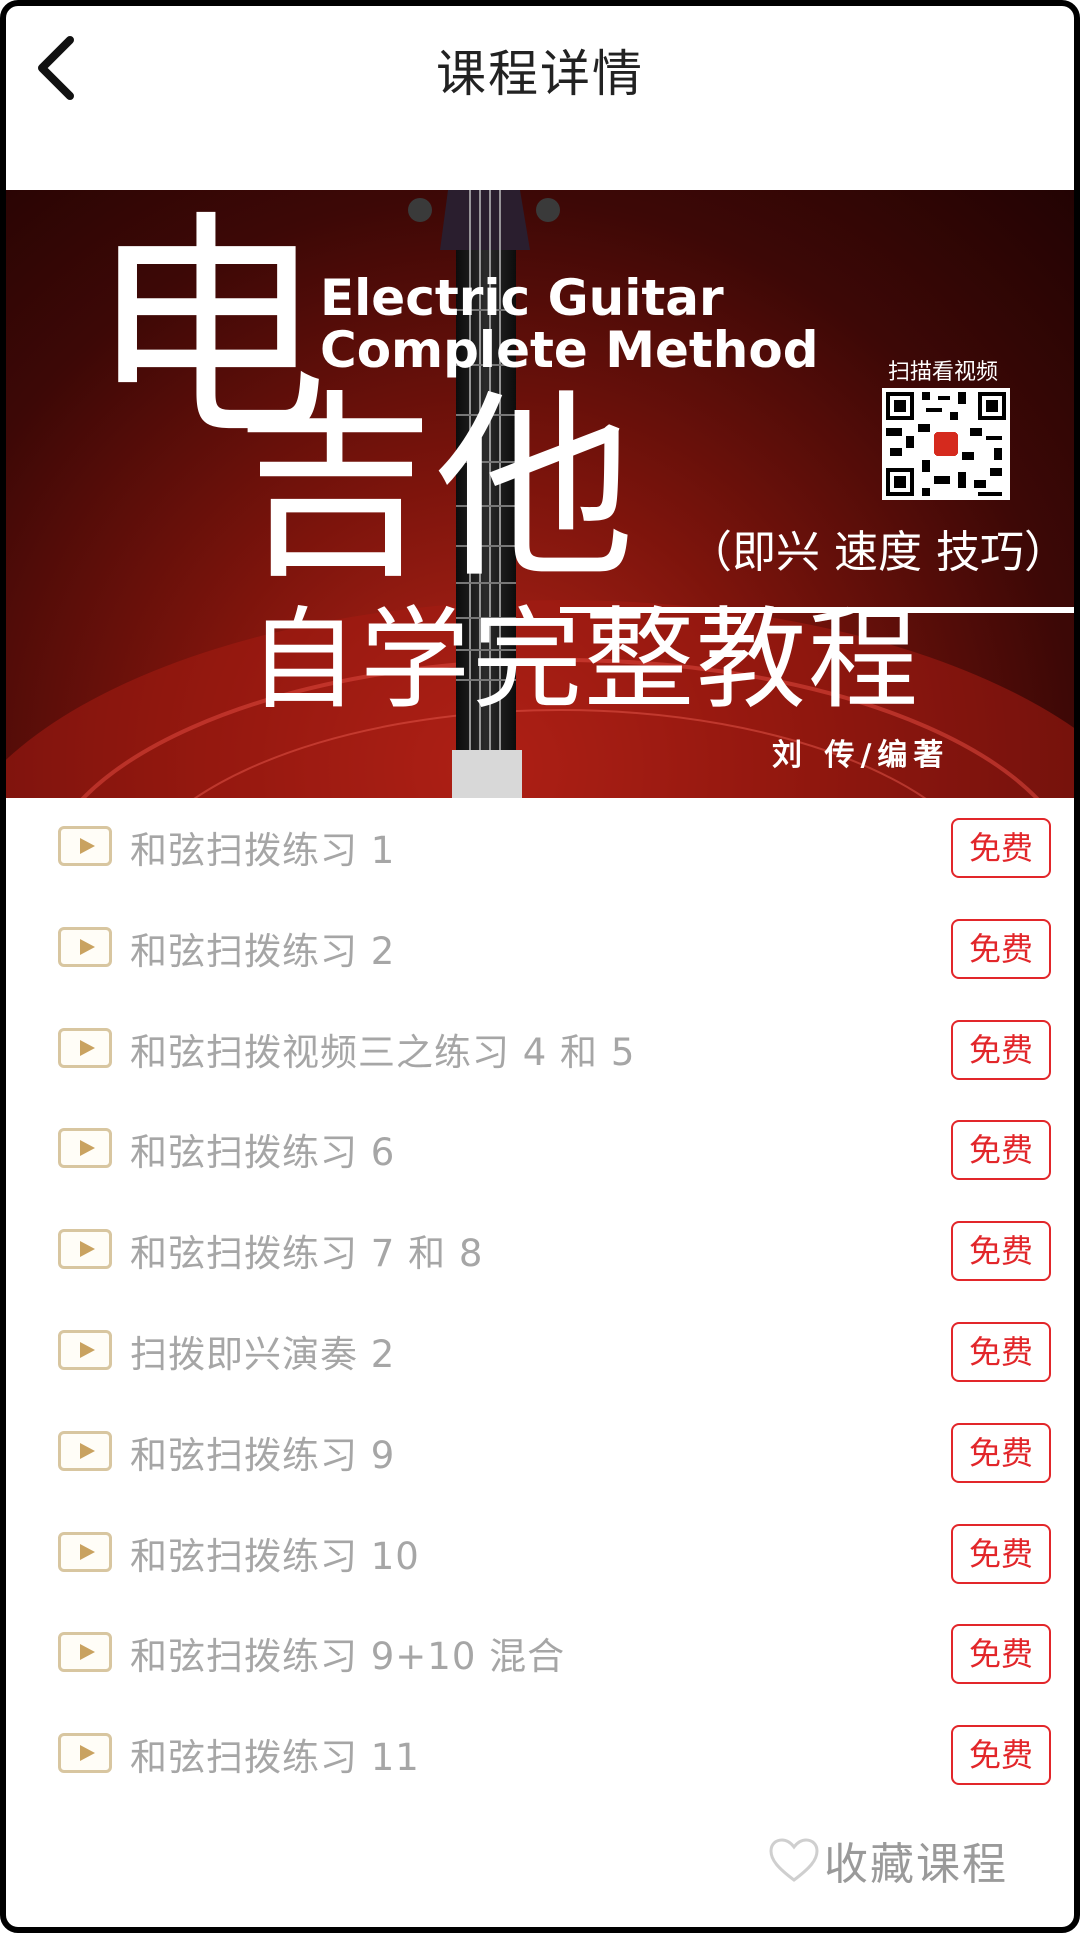 Image resolution: width=1080 pixels, height=1933 pixels. What do you see at coordinates (943, 372) in the screenshot?
I see `qr-scan-label: 扫描看视频` at bounding box center [943, 372].